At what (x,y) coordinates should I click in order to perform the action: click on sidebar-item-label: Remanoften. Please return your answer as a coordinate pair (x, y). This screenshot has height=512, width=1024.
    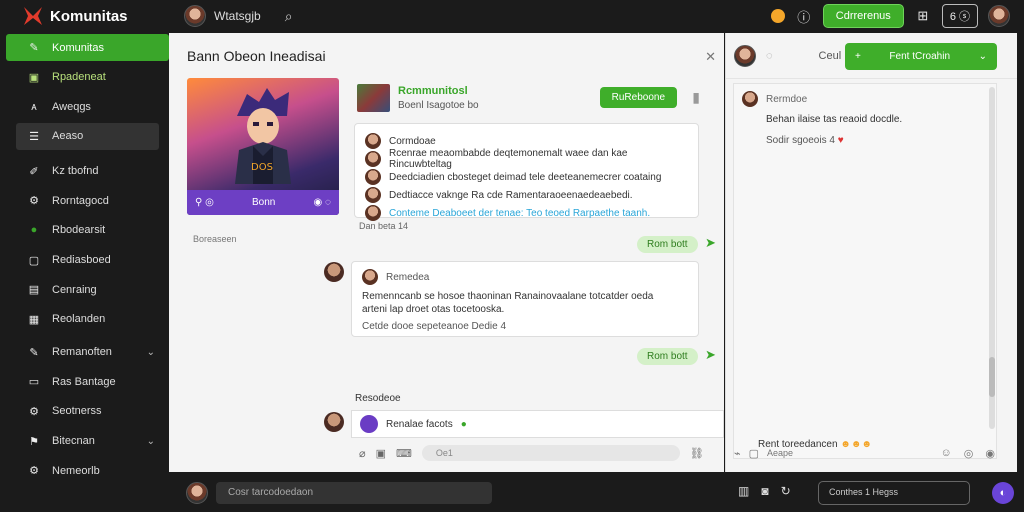
    Looking at the image, I should click on (82, 352).